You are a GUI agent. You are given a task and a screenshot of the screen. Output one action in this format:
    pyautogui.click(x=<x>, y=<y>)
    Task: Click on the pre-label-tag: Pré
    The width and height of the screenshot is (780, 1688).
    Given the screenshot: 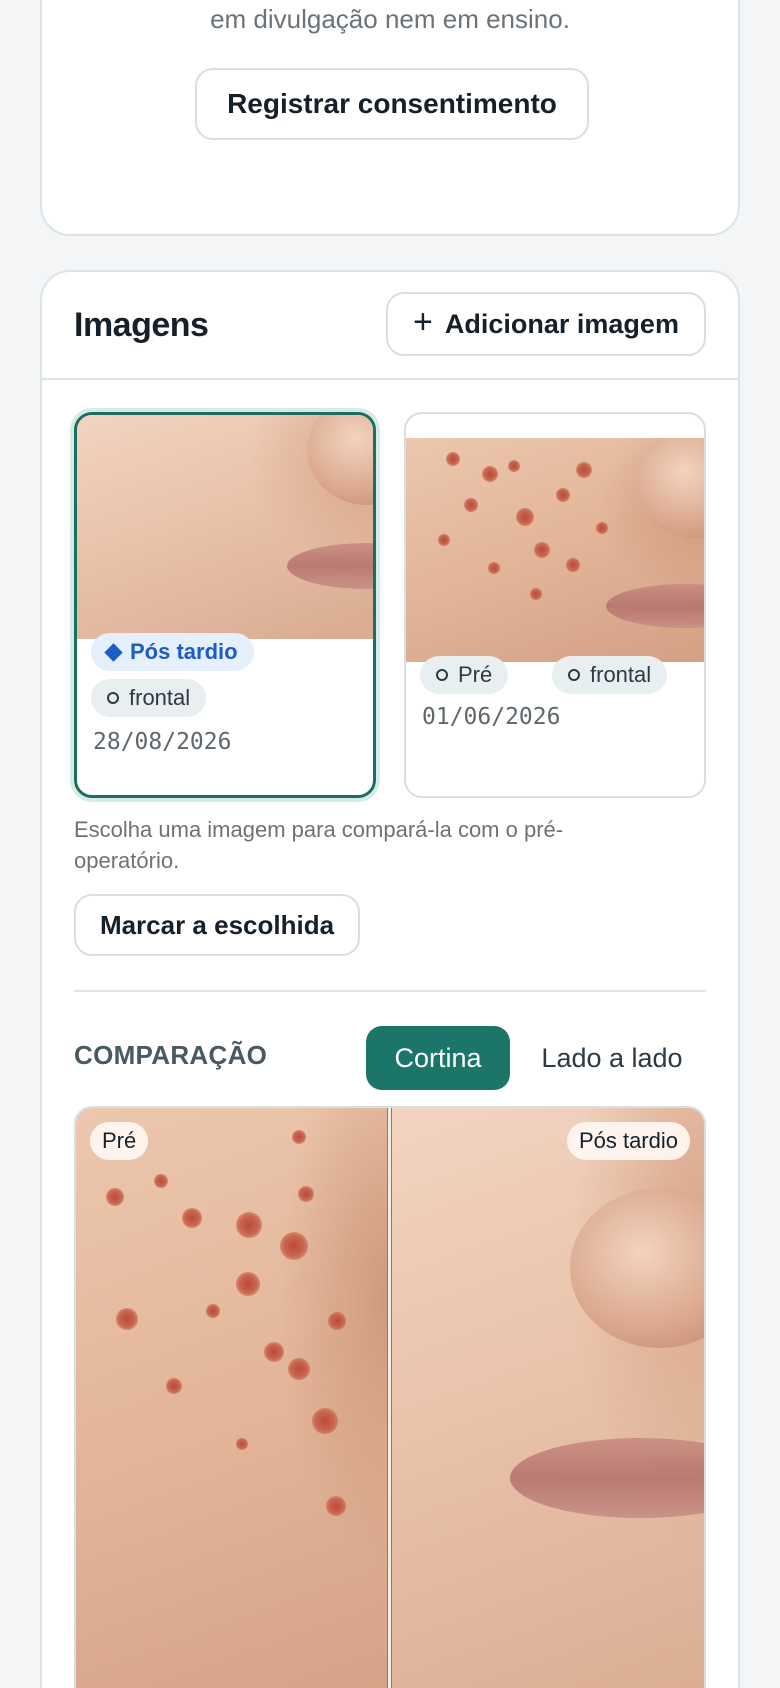 What is the action you would take?
    pyautogui.click(x=119, y=1141)
    